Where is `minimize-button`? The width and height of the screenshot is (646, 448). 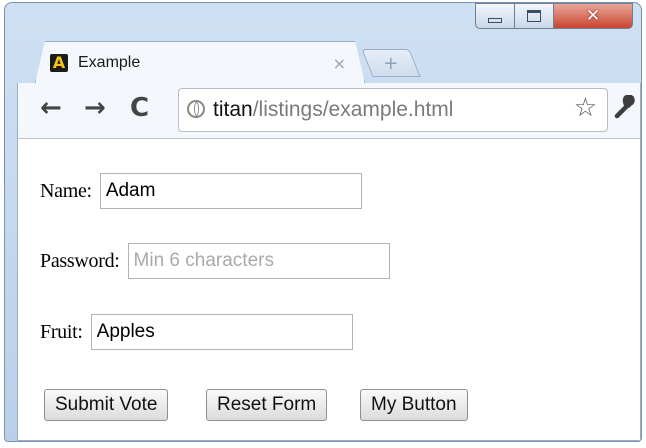 minimize-button is located at coordinates (495, 16).